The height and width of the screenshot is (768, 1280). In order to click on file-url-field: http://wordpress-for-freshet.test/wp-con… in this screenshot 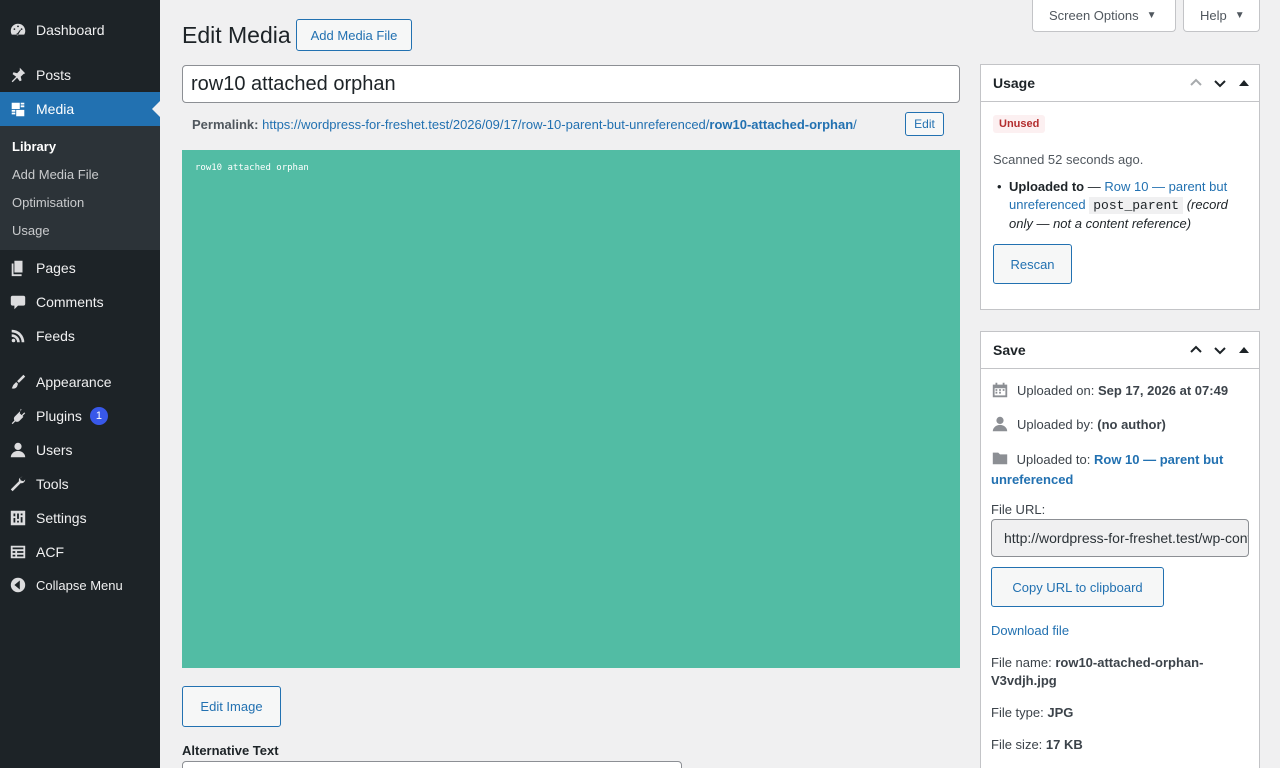, I will do `click(1120, 538)`.